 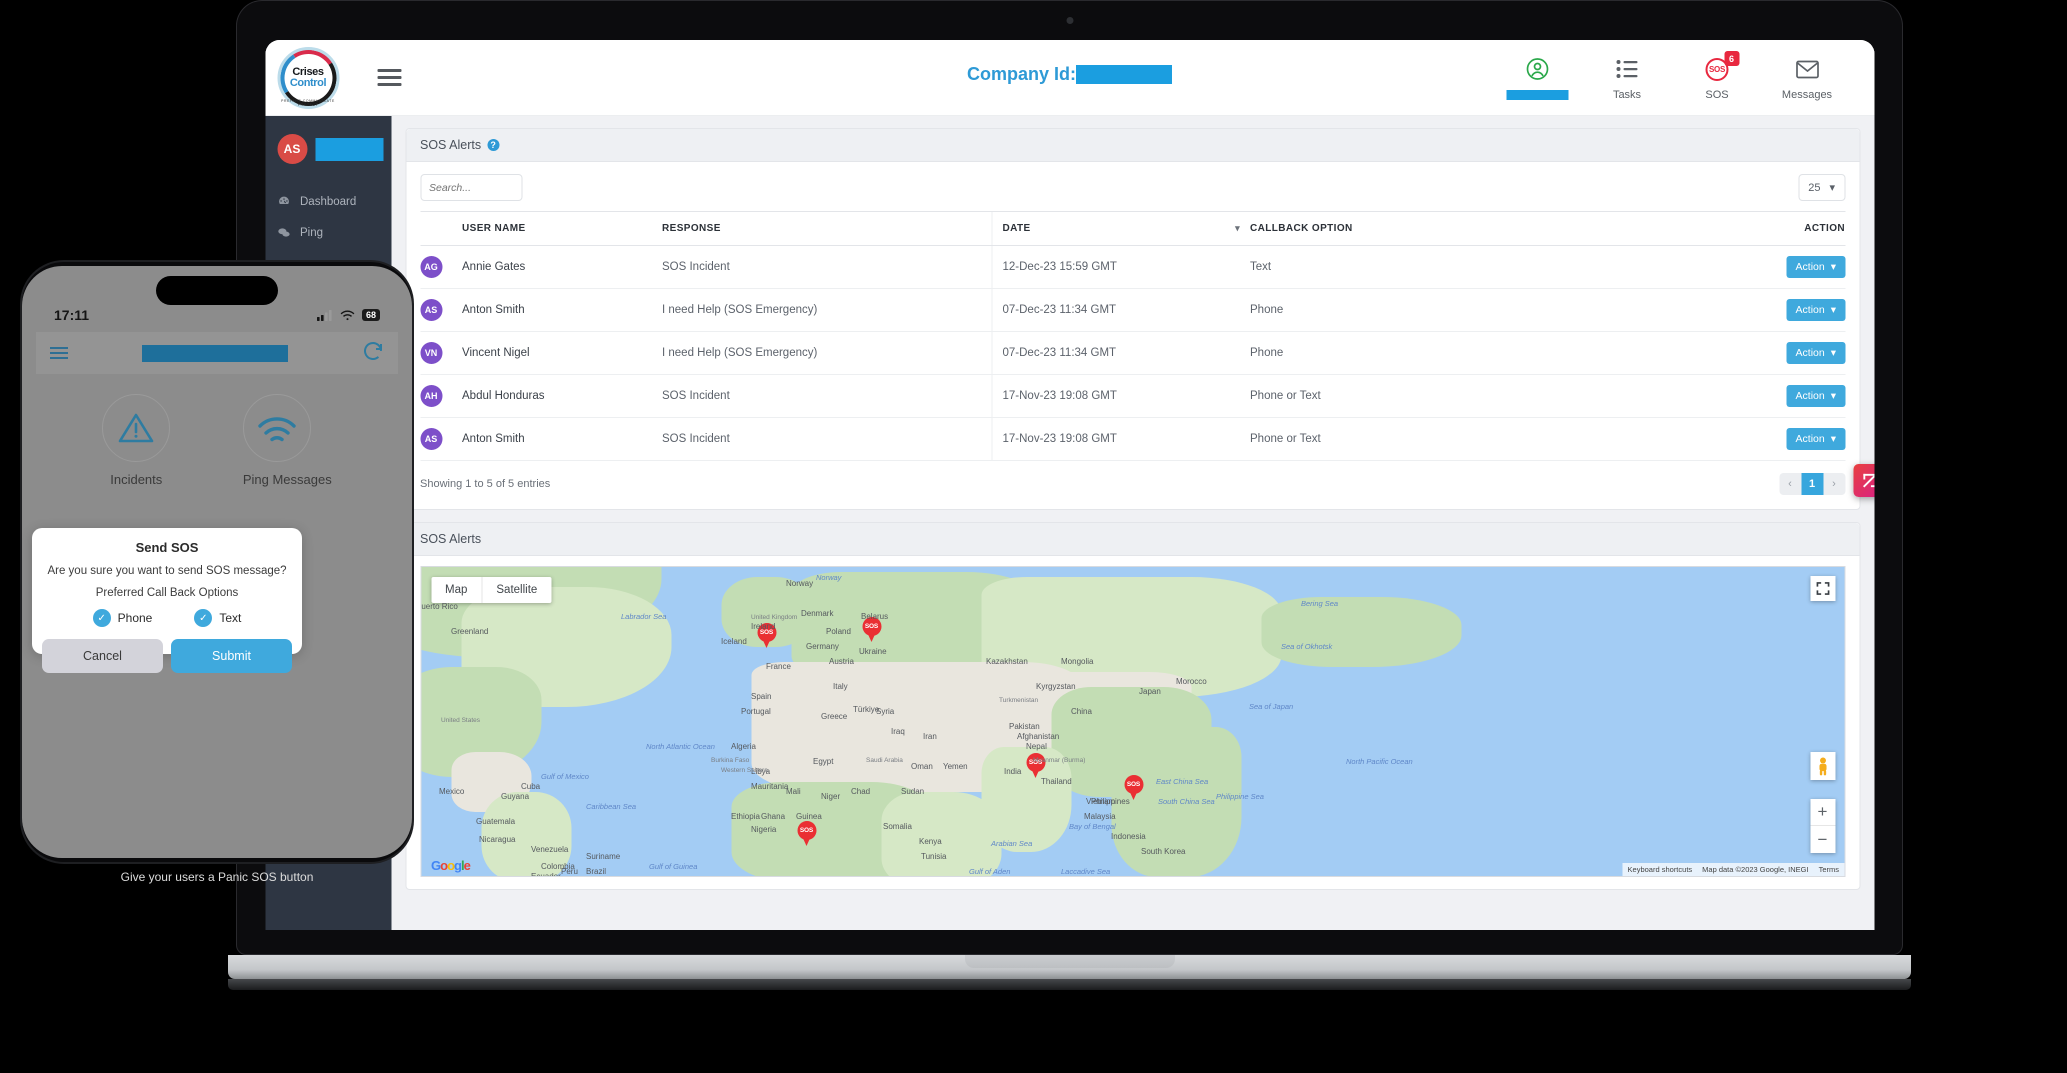 I want to click on refresh-icon, so click(x=373, y=353).